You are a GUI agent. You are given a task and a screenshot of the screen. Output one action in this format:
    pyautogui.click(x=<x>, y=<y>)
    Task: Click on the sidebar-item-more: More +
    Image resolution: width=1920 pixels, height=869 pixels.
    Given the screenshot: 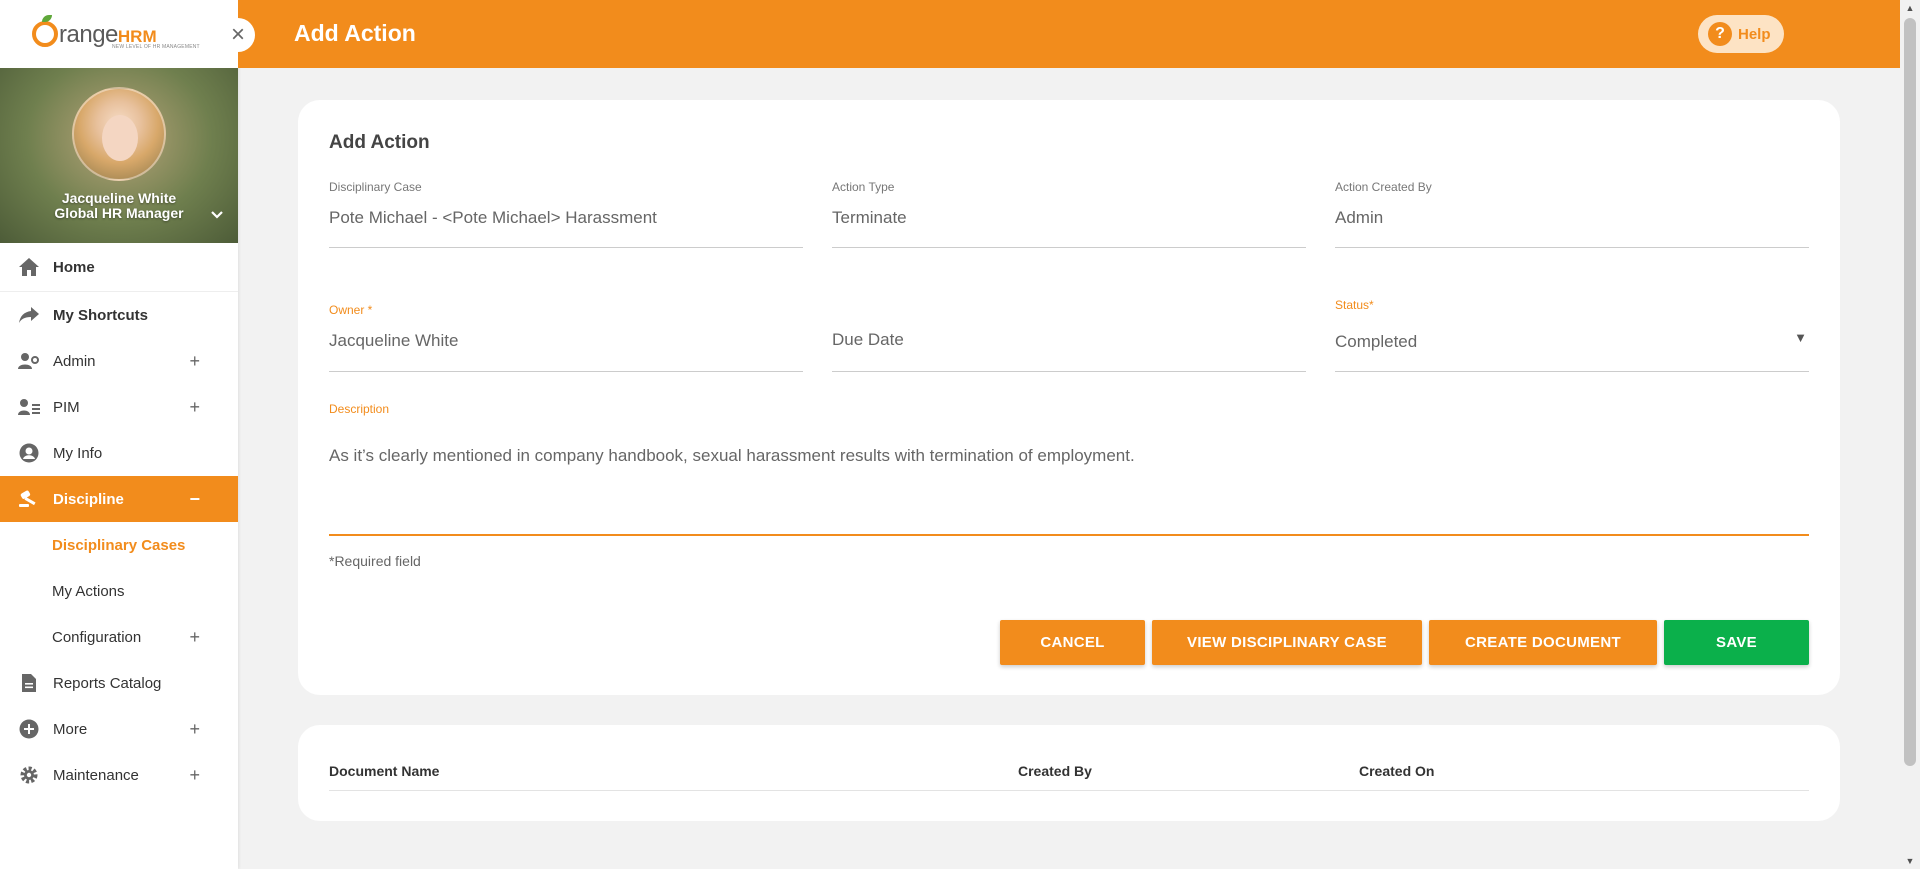 What is the action you would take?
    pyautogui.click(x=119, y=729)
    